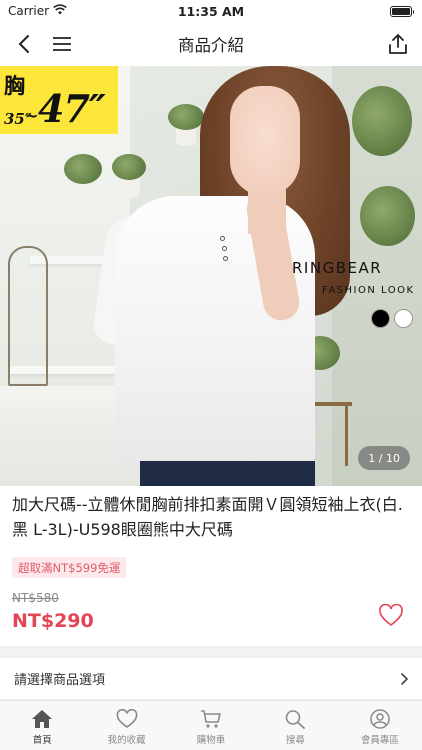  Describe the element at coordinates (295, 740) in the screenshot. I see `tab-search-label: 搜尋` at that location.